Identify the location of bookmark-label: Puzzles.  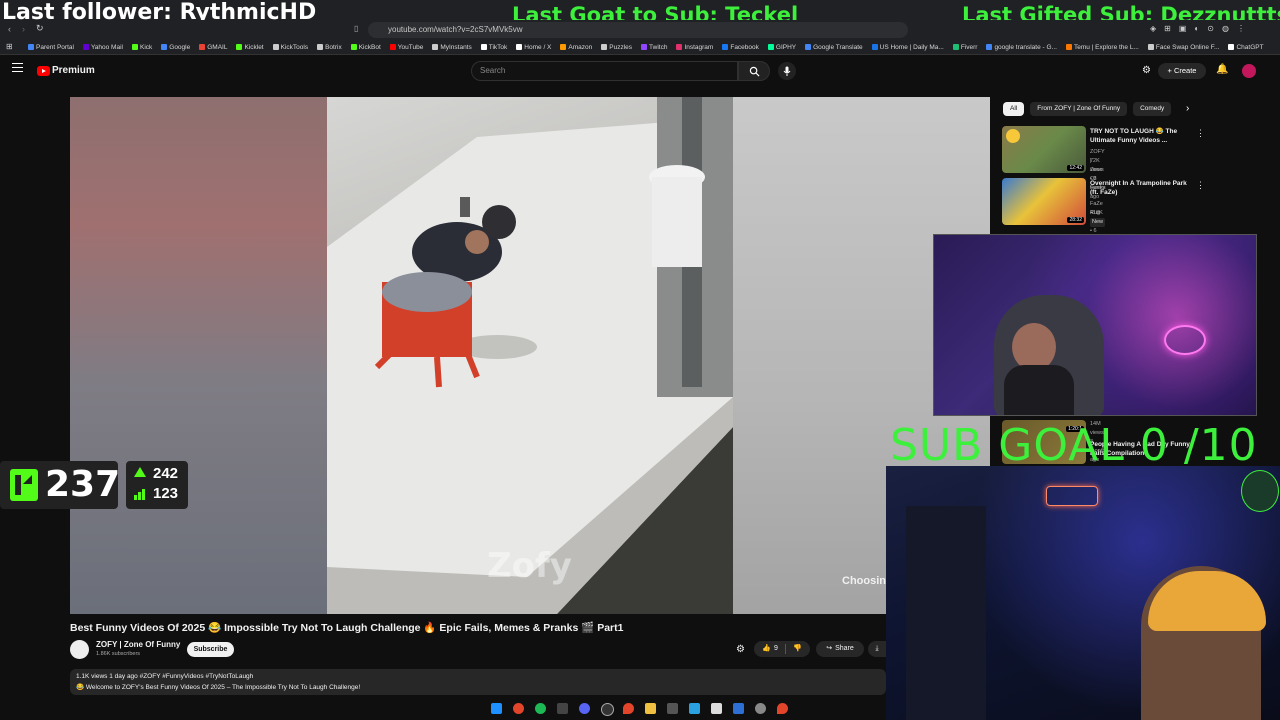
(621, 47).